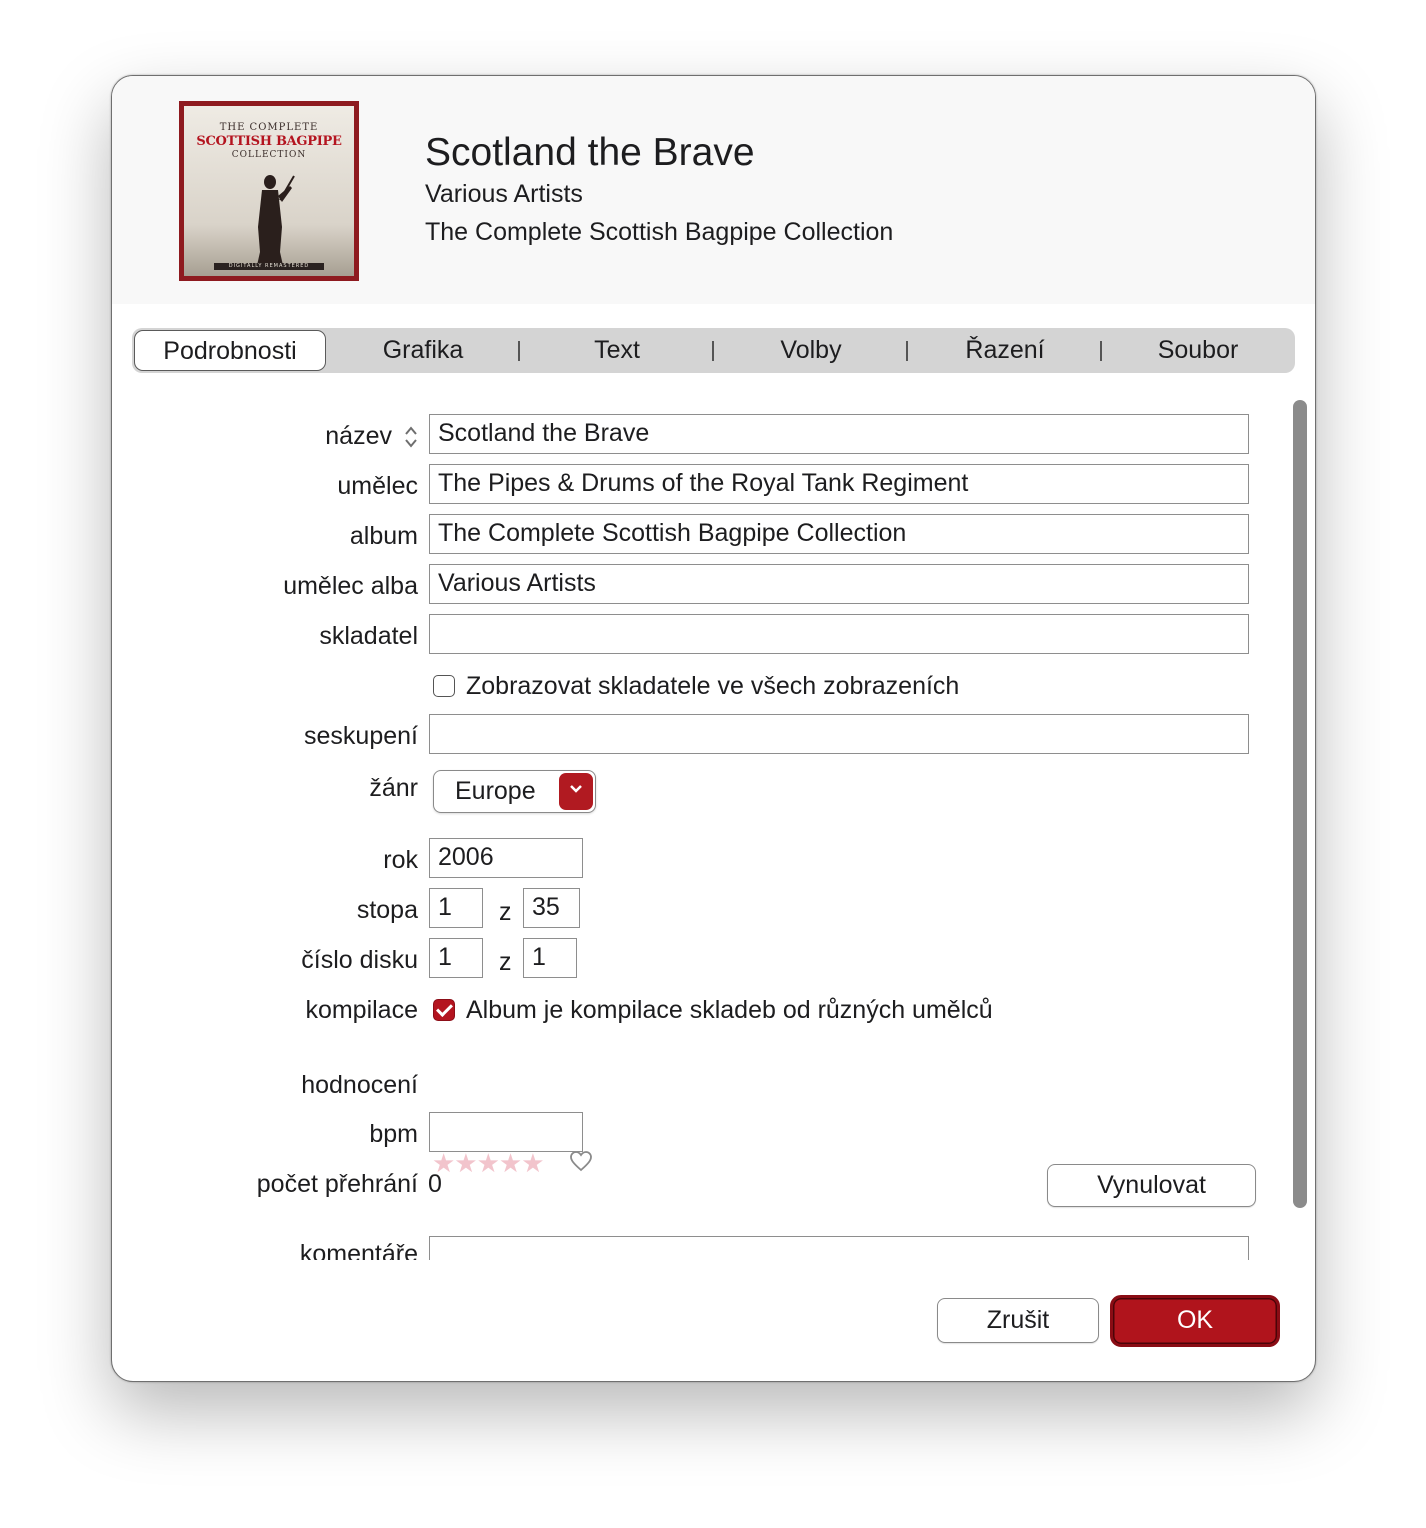 Image resolution: width=1426 pixels, height=1528 pixels. I want to click on name-label: název, so click(358, 436).